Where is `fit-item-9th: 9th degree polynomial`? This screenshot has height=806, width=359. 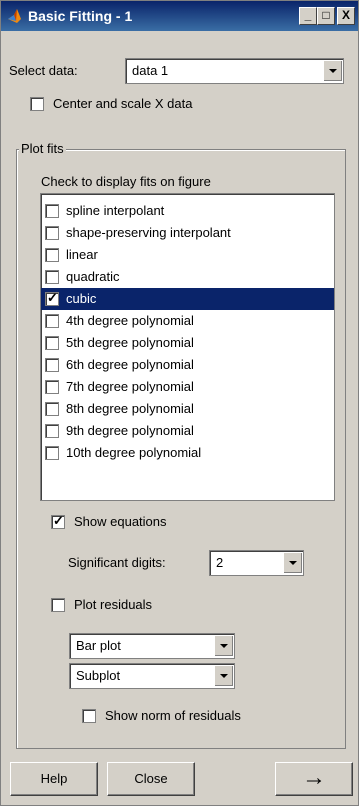 fit-item-9th: 9th degree polynomial is located at coordinates (187, 431).